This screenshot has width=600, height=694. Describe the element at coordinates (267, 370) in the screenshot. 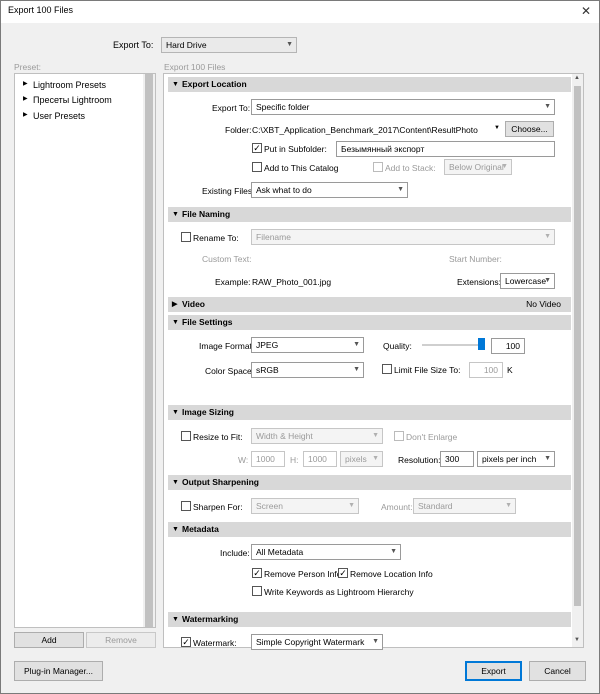

I see `color-space-value: sRGB` at that location.